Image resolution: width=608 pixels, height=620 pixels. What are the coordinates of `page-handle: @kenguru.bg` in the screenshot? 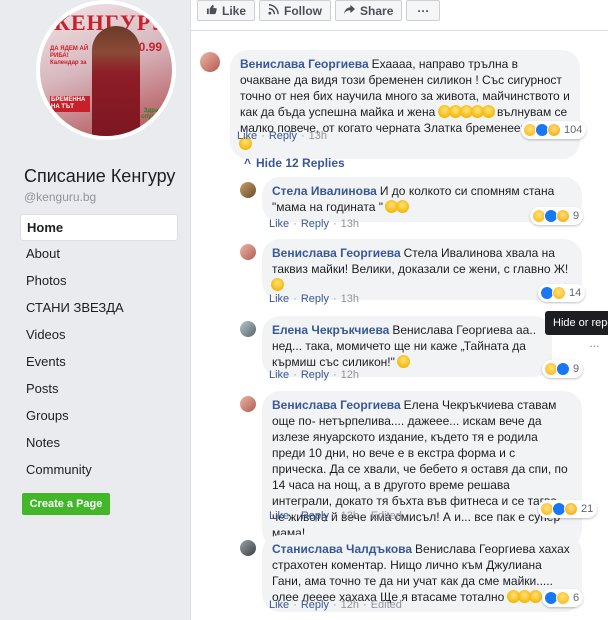 It's located at (60, 197).